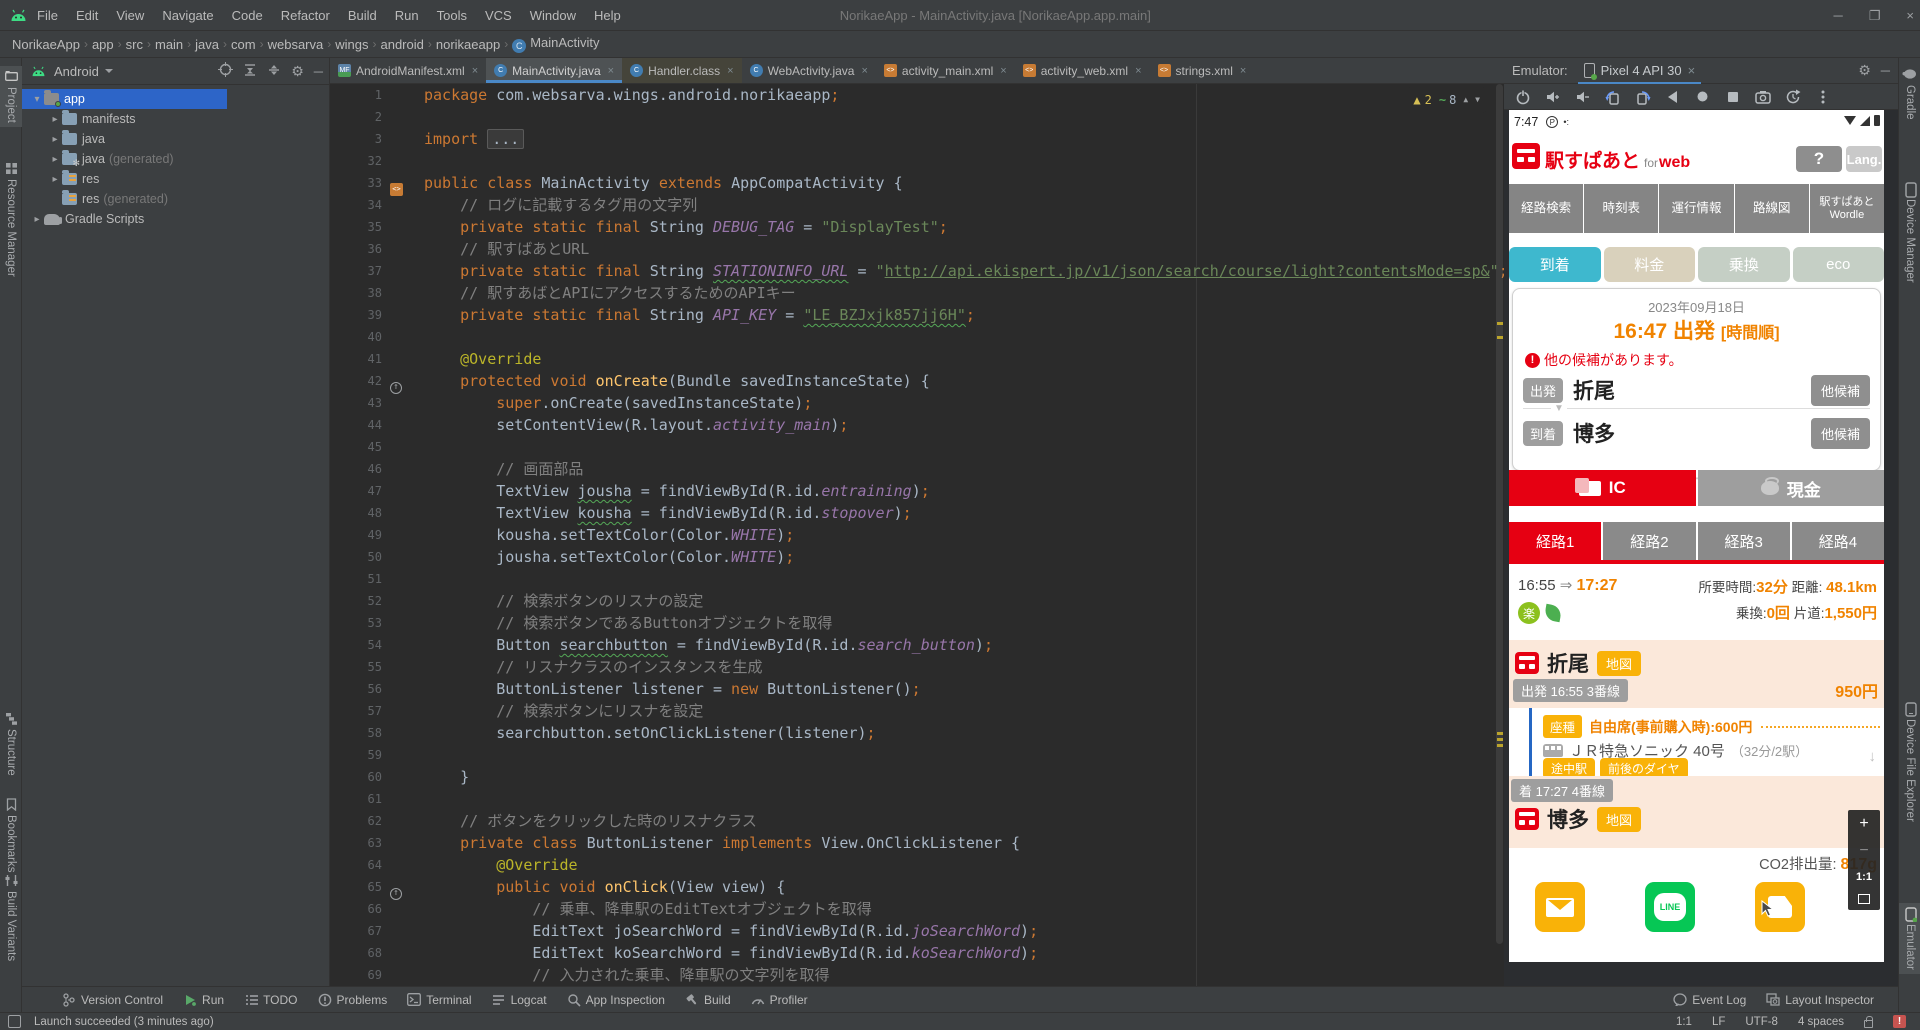 The height and width of the screenshot is (1030, 1920). Describe the element at coordinates (87, 15) in the screenshot. I see `menu-edit: Edit` at that location.